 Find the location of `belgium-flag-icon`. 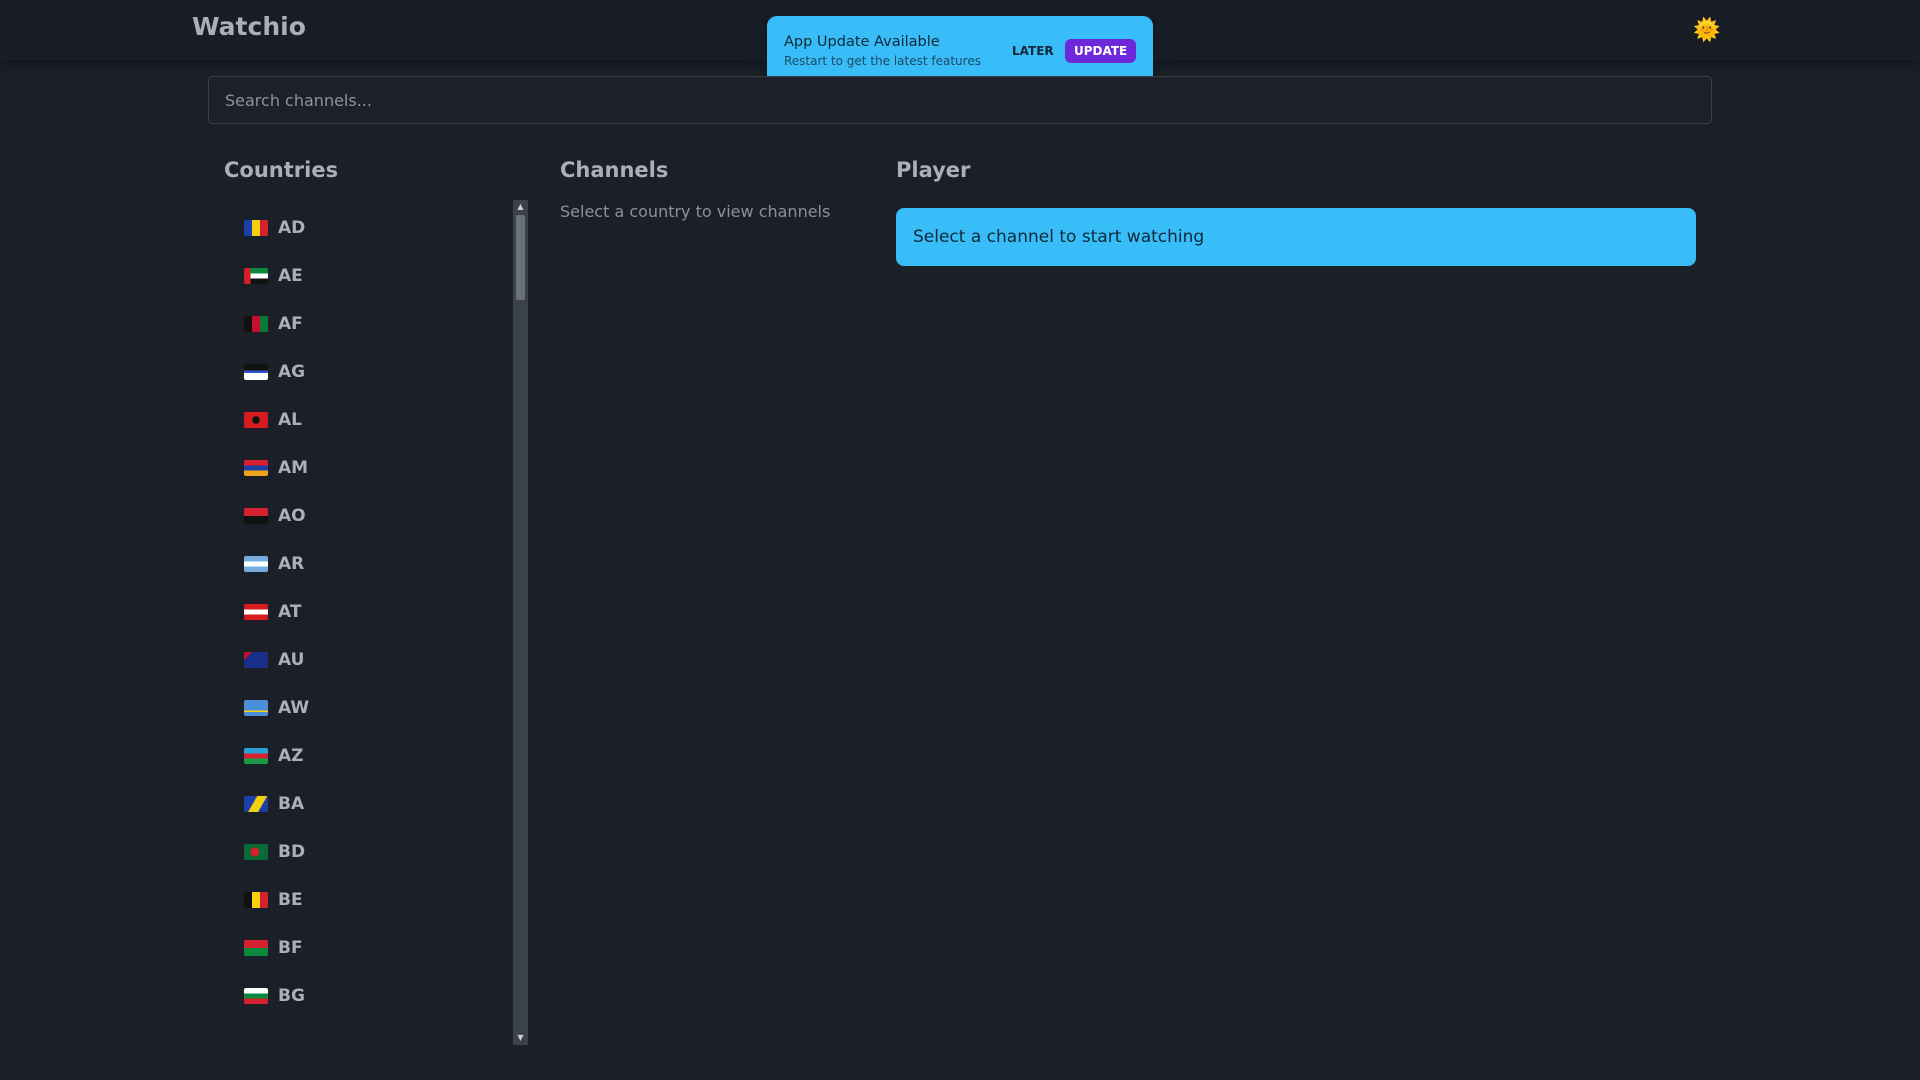

belgium-flag-icon is located at coordinates (256, 900).